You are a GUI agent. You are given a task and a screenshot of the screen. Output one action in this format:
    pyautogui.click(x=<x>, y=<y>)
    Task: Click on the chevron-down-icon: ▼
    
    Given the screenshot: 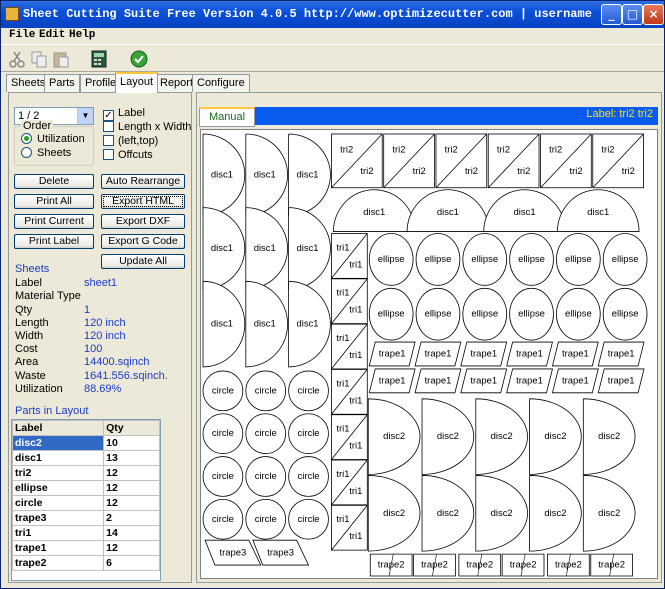 What is the action you would take?
    pyautogui.click(x=85, y=116)
    